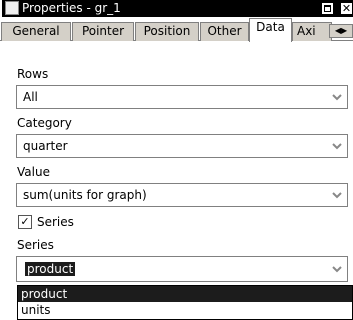  What do you see at coordinates (270, 30) in the screenshot?
I see `tab-data: Data` at bounding box center [270, 30].